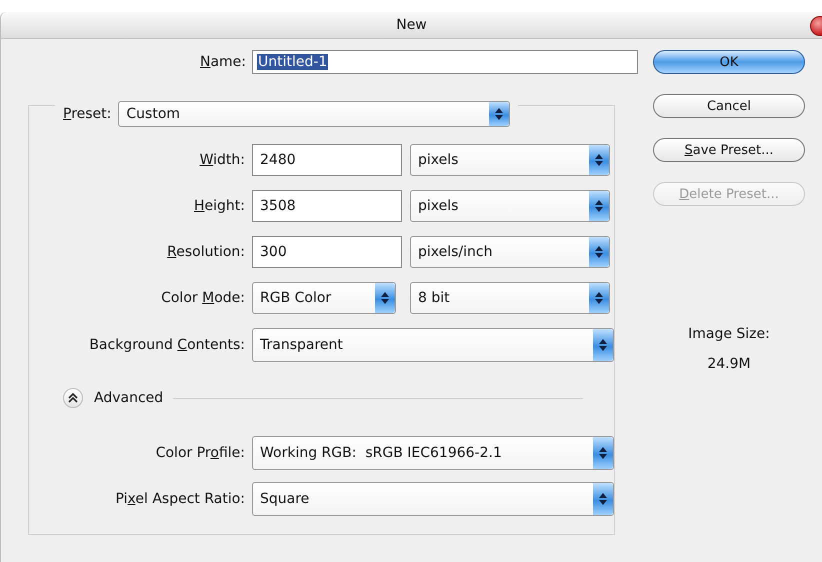 The image size is (822, 562). I want to click on chevron-icon, so click(73, 398).